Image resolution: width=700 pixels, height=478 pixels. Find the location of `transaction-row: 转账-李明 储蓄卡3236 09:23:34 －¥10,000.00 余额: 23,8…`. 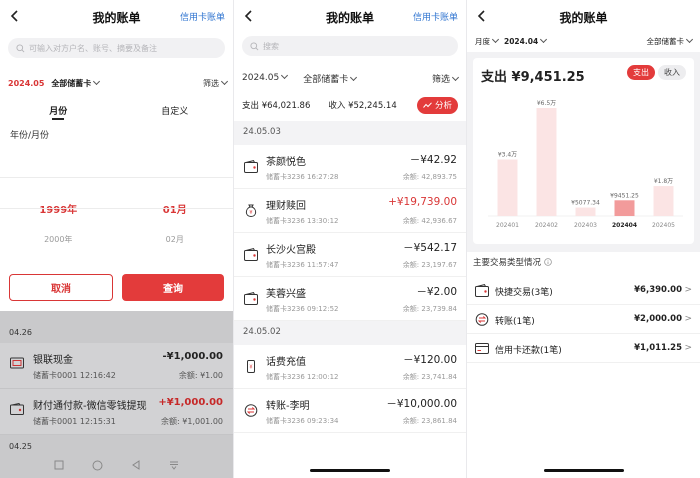

transaction-row: 转账-李明 储蓄卡3236 09:23:34 －¥10,000.00 余额: 23,8… is located at coordinates (350, 411).